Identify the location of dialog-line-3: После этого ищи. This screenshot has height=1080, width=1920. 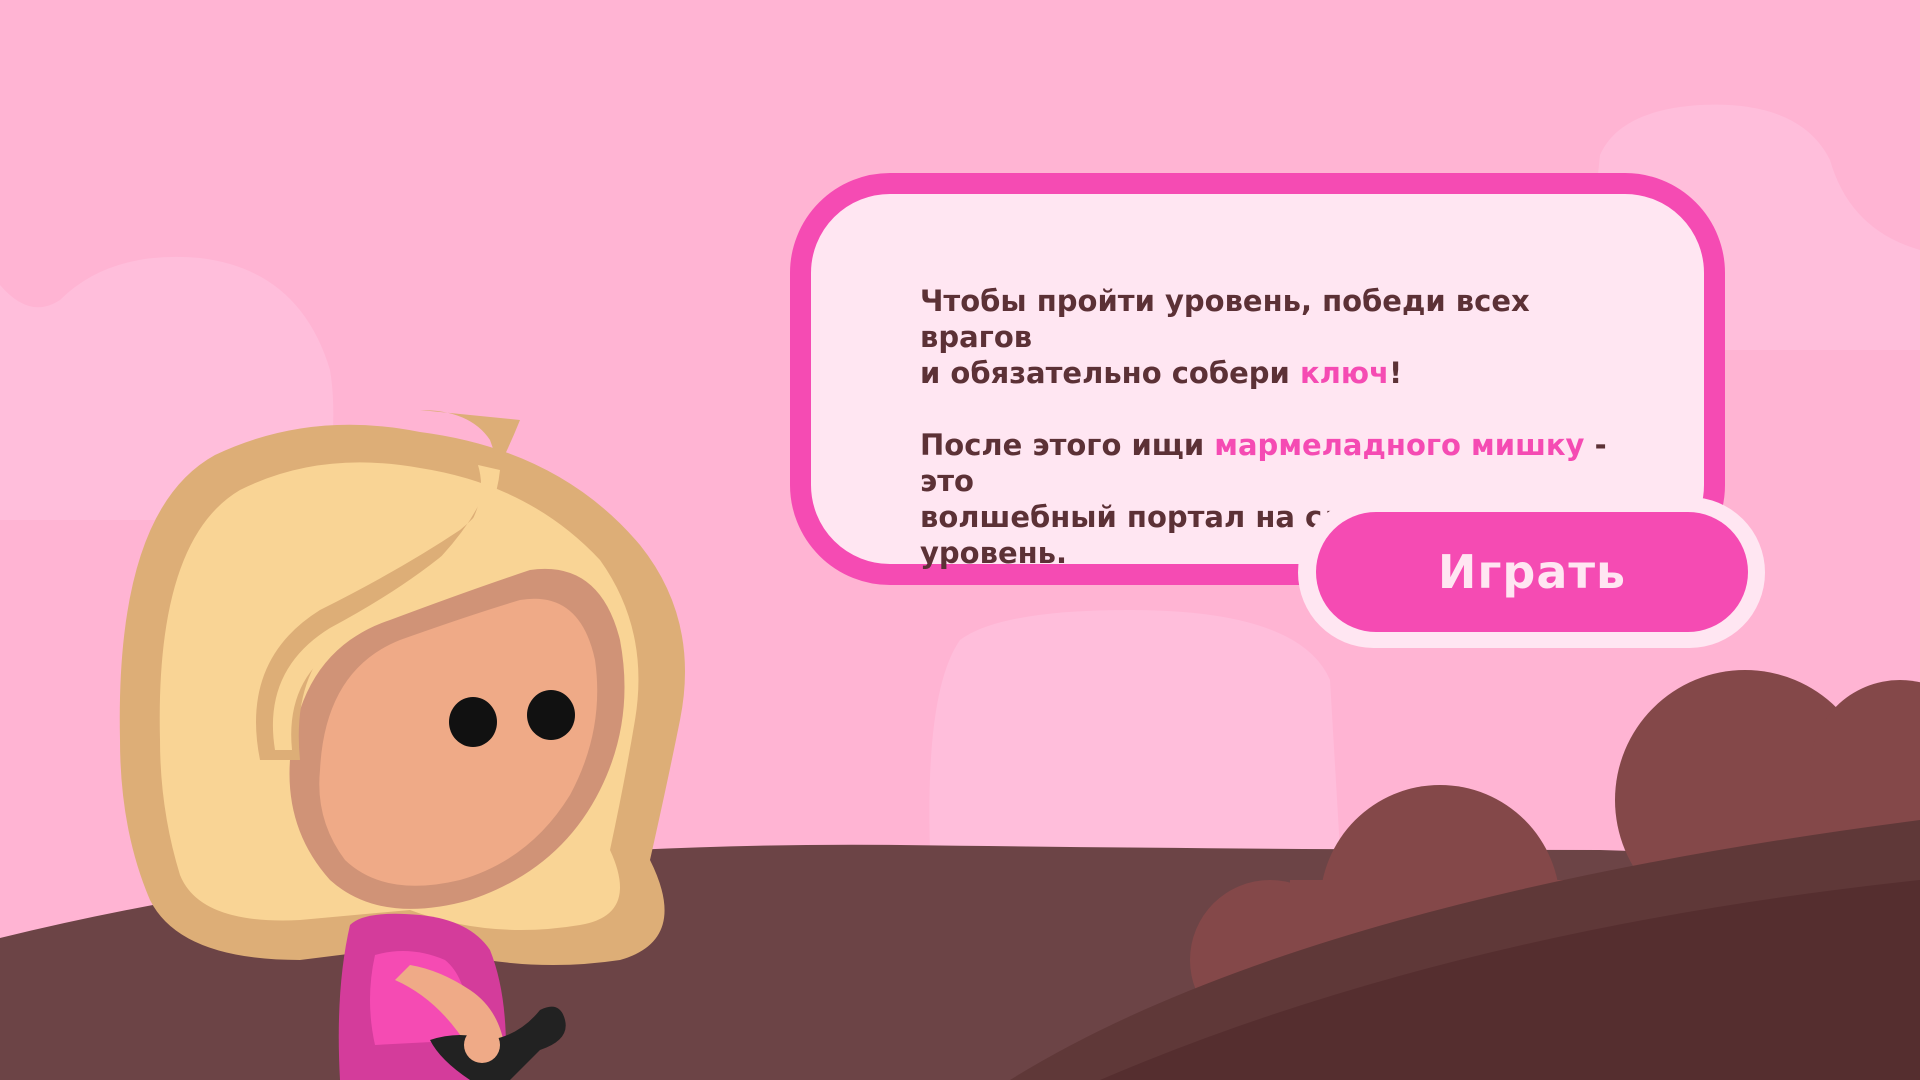
(1067, 445).